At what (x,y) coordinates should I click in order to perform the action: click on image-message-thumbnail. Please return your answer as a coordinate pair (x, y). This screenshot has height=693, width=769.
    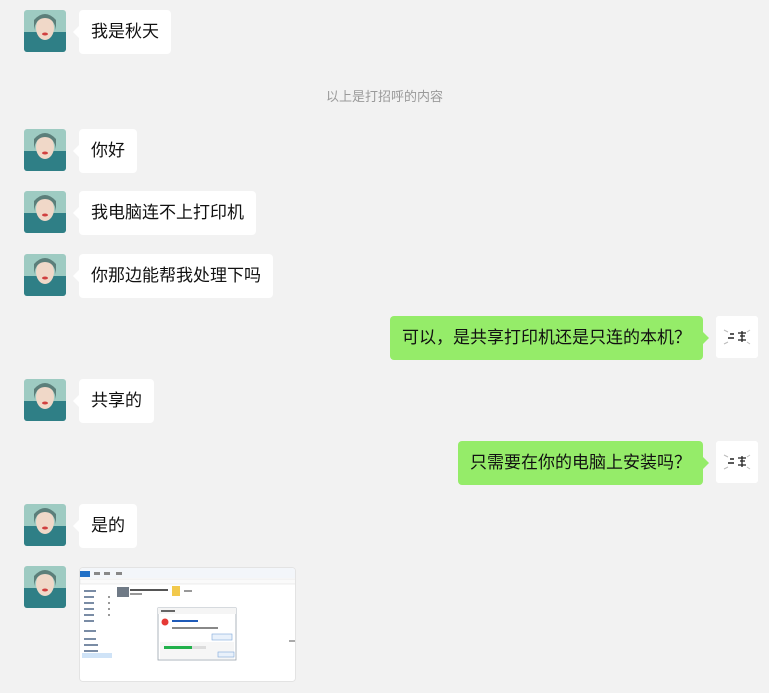
    Looking at the image, I should click on (187, 624).